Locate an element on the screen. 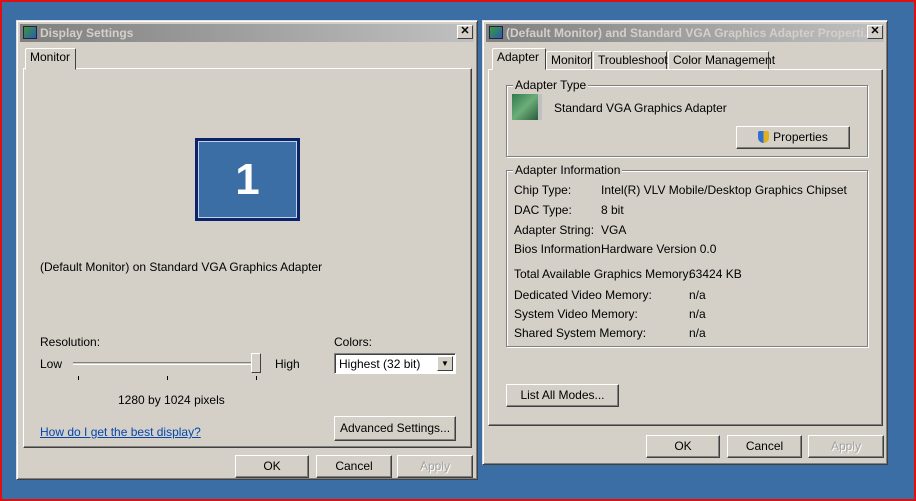 The height and width of the screenshot is (501, 916). display-properties-icon is located at coordinates (496, 32).